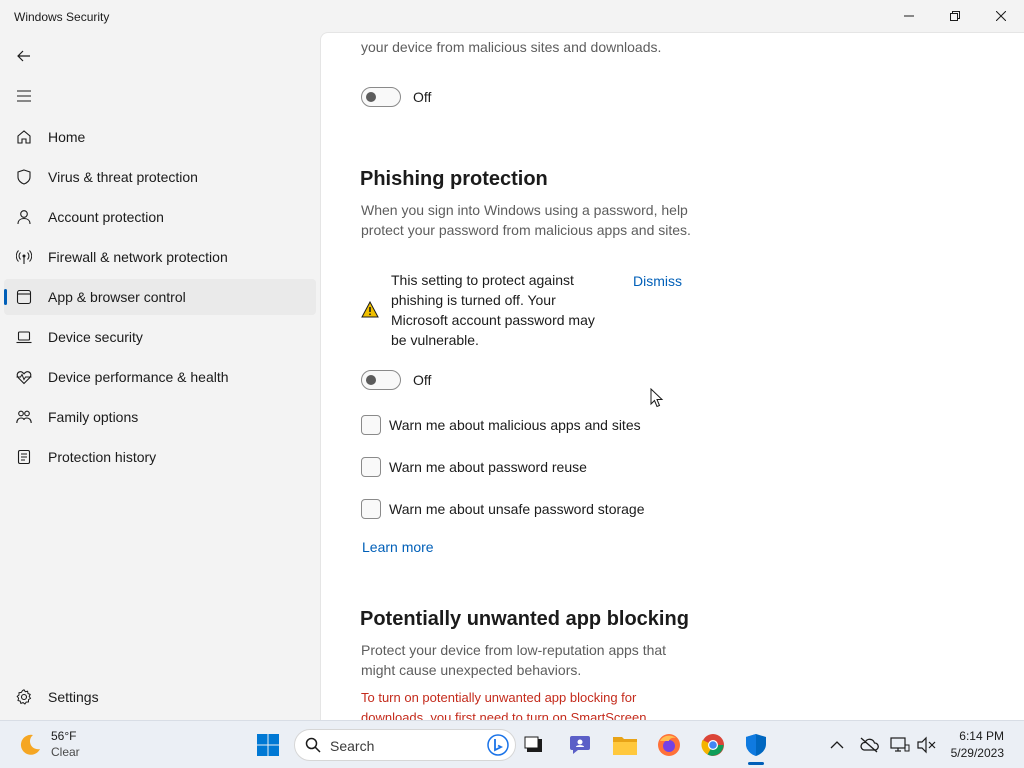  I want to click on phishing-heading: Phishing protection, so click(454, 179).